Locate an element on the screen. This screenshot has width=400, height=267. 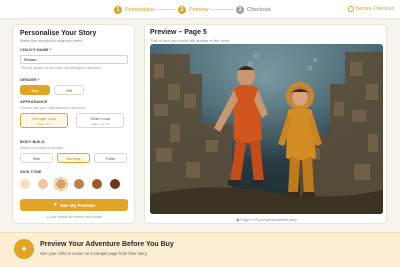
step-label: Personalise is located at coordinates (139, 9).